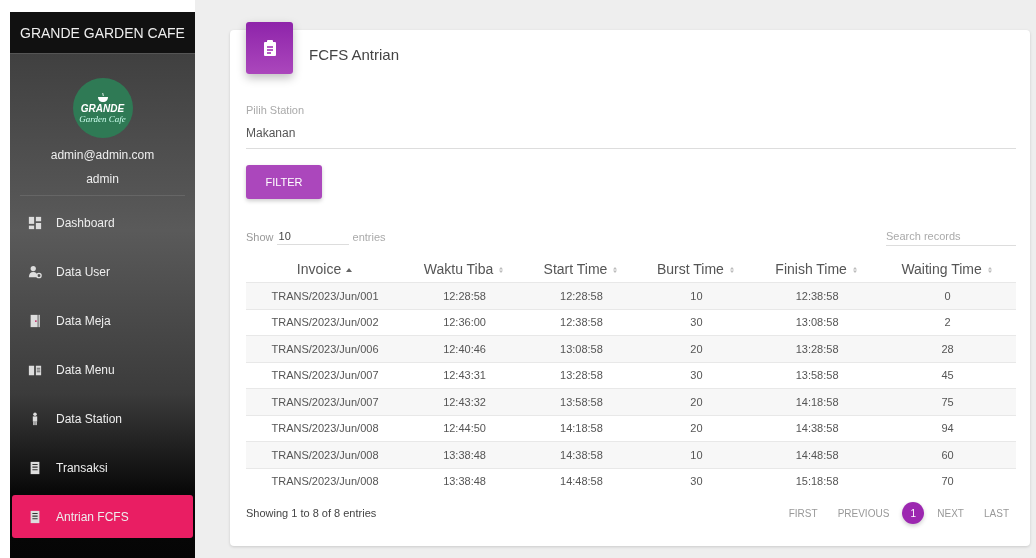  Describe the element at coordinates (102, 271) in the screenshot. I see `sidebar-item: Data User` at that location.